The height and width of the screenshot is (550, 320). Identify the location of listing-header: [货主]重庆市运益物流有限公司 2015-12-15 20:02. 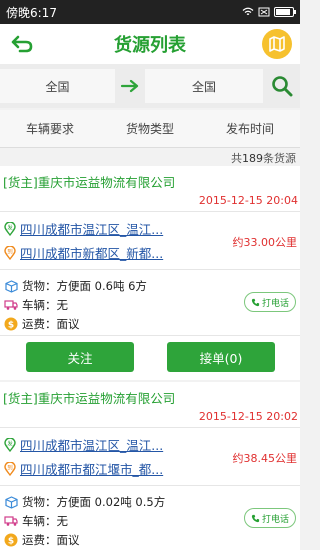
(150, 405).